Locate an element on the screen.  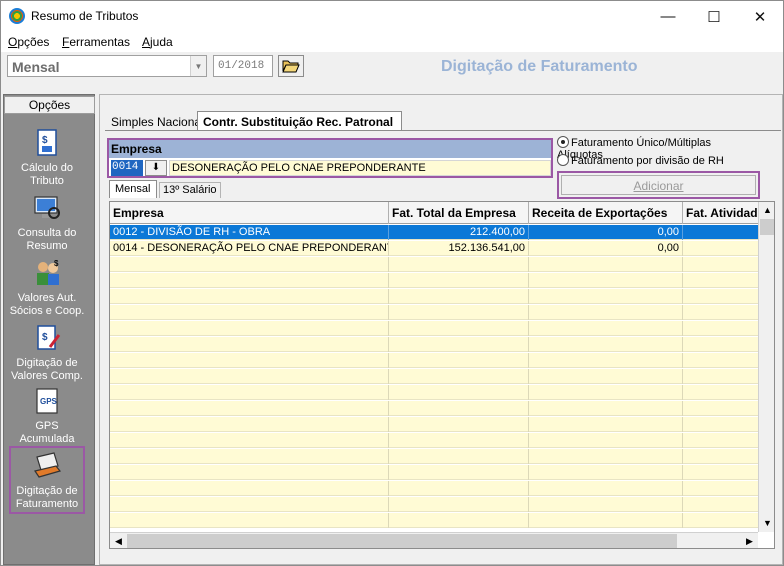
scroll-up-icon: ▲ is located at coordinates (766, 210).